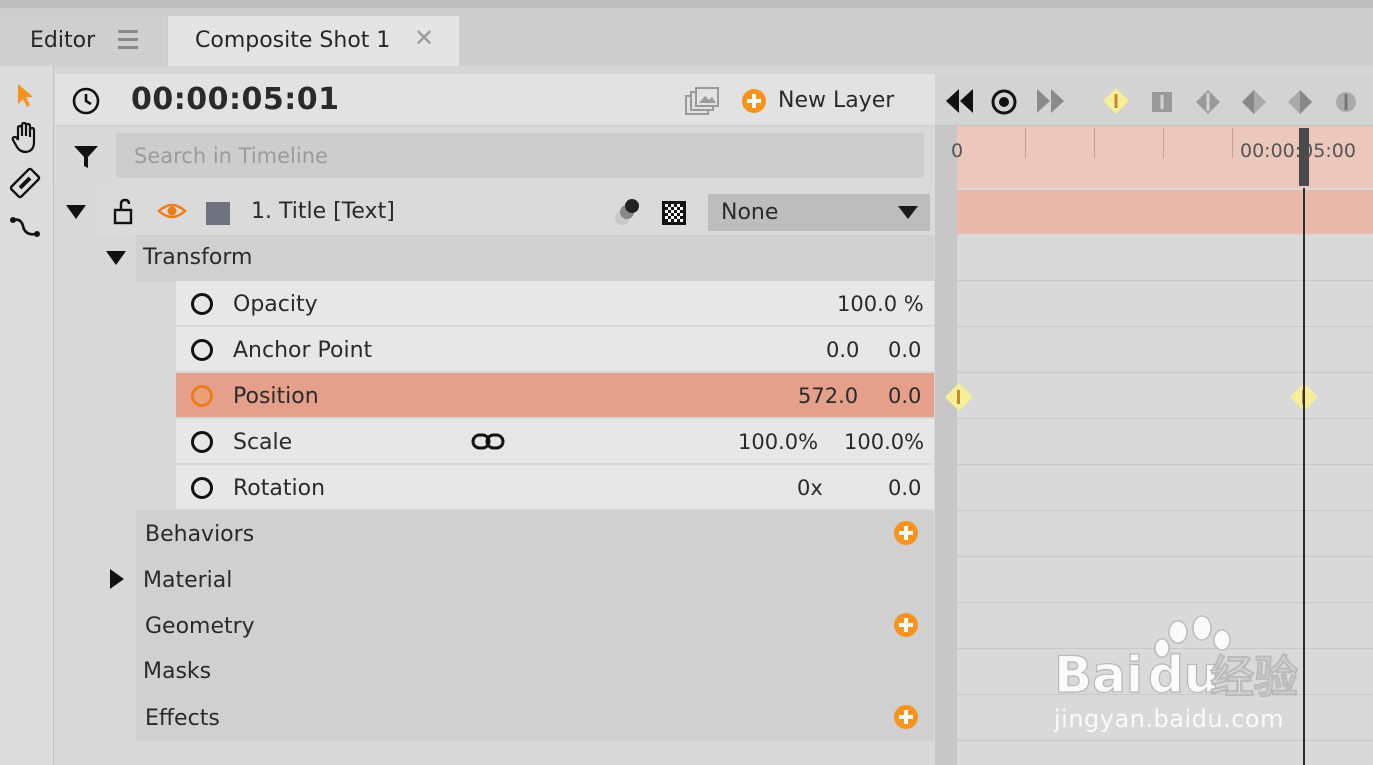  Describe the element at coordinates (25, 183) in the screenshot. I see `razor-tool-icon` at that location.